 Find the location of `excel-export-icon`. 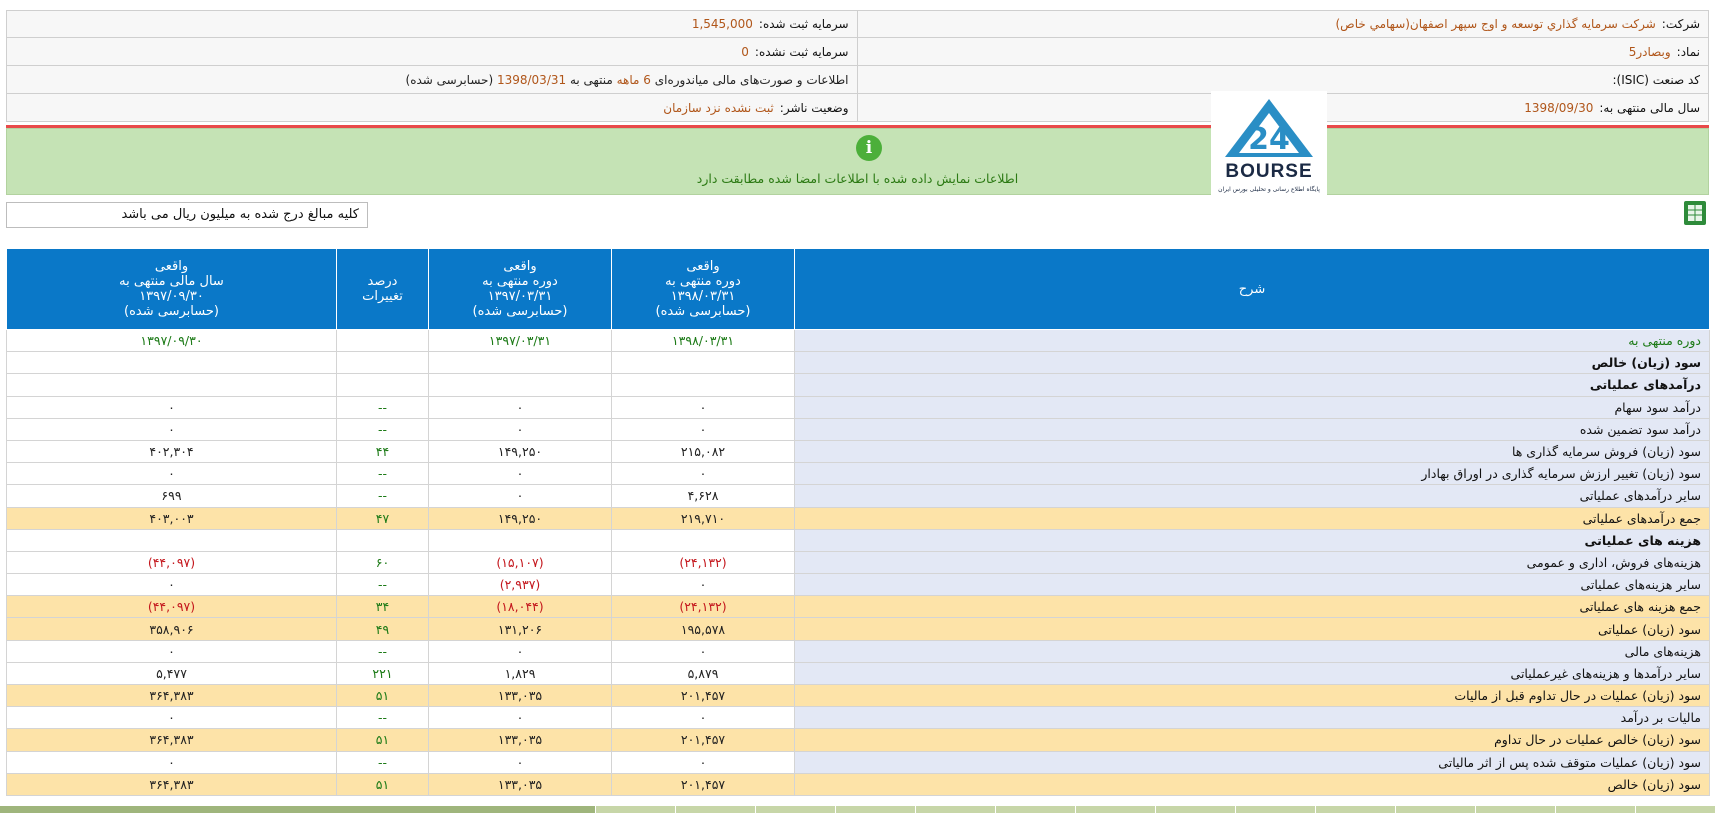

excel-export-icon is located at coordinates (1695, 213).